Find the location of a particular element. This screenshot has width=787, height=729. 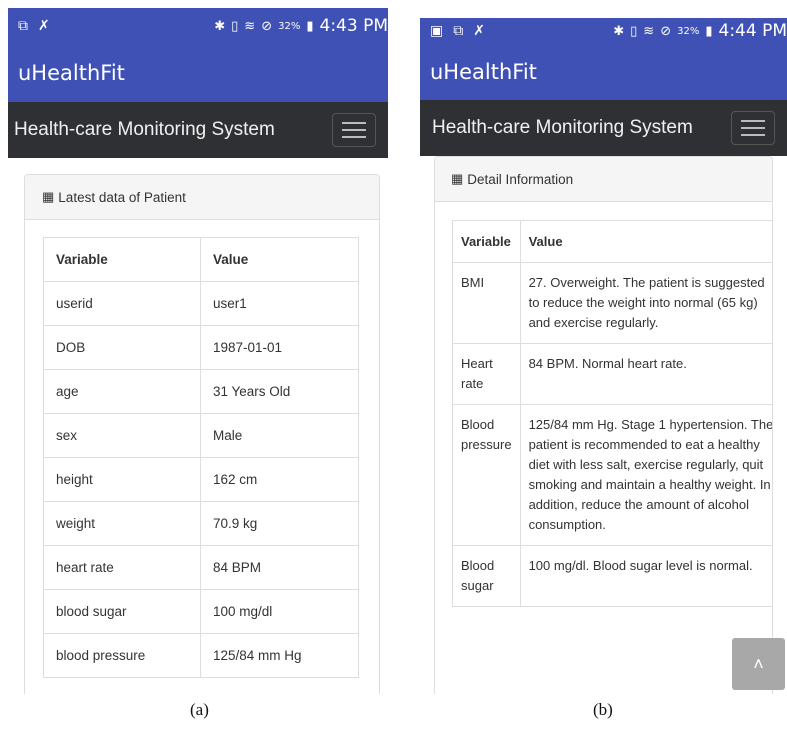

panel-title: Latest data of Patient is located at coordinates (122, 197).